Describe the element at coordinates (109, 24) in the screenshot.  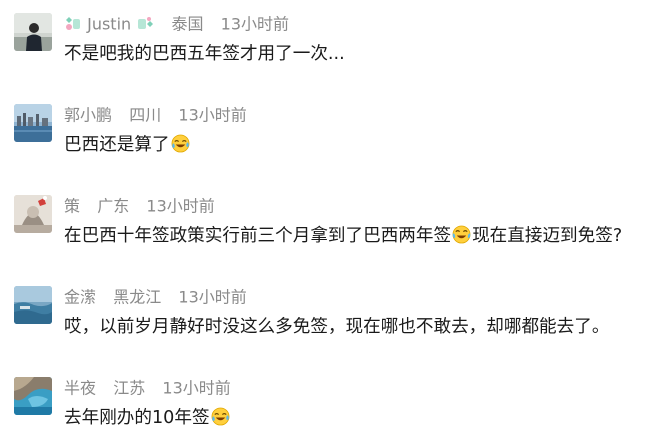
I see `username: Justin` at that location.